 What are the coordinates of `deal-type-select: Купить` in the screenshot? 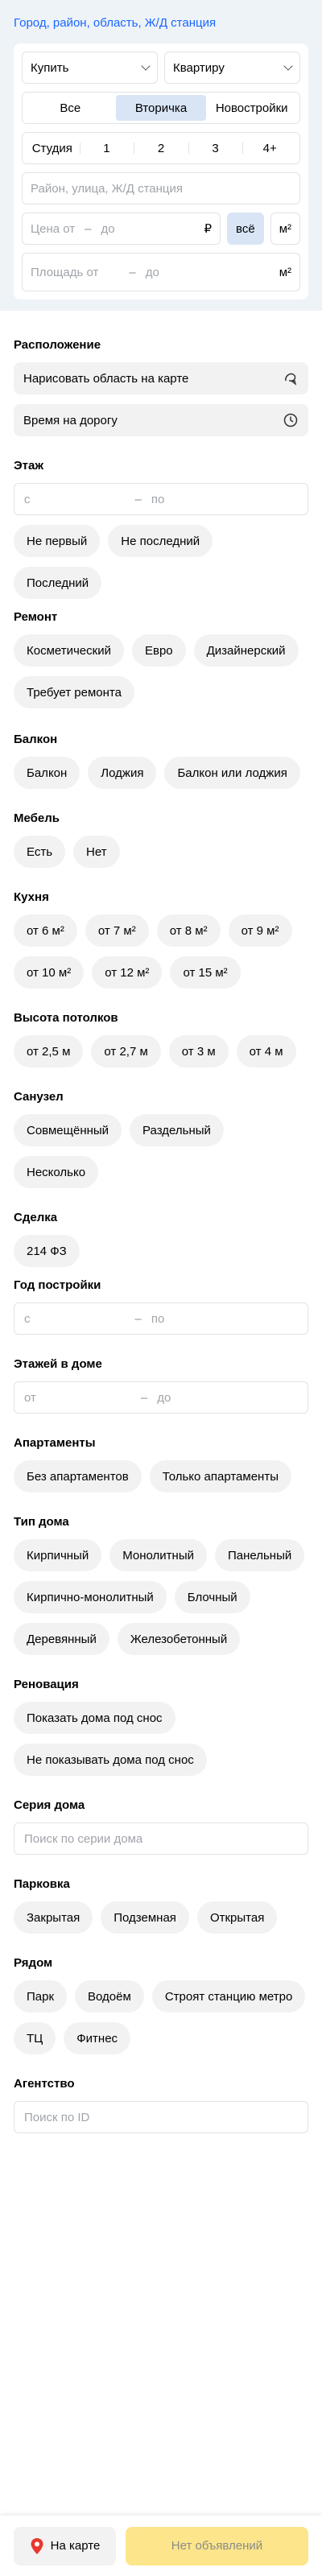 It's located at (90, 68).